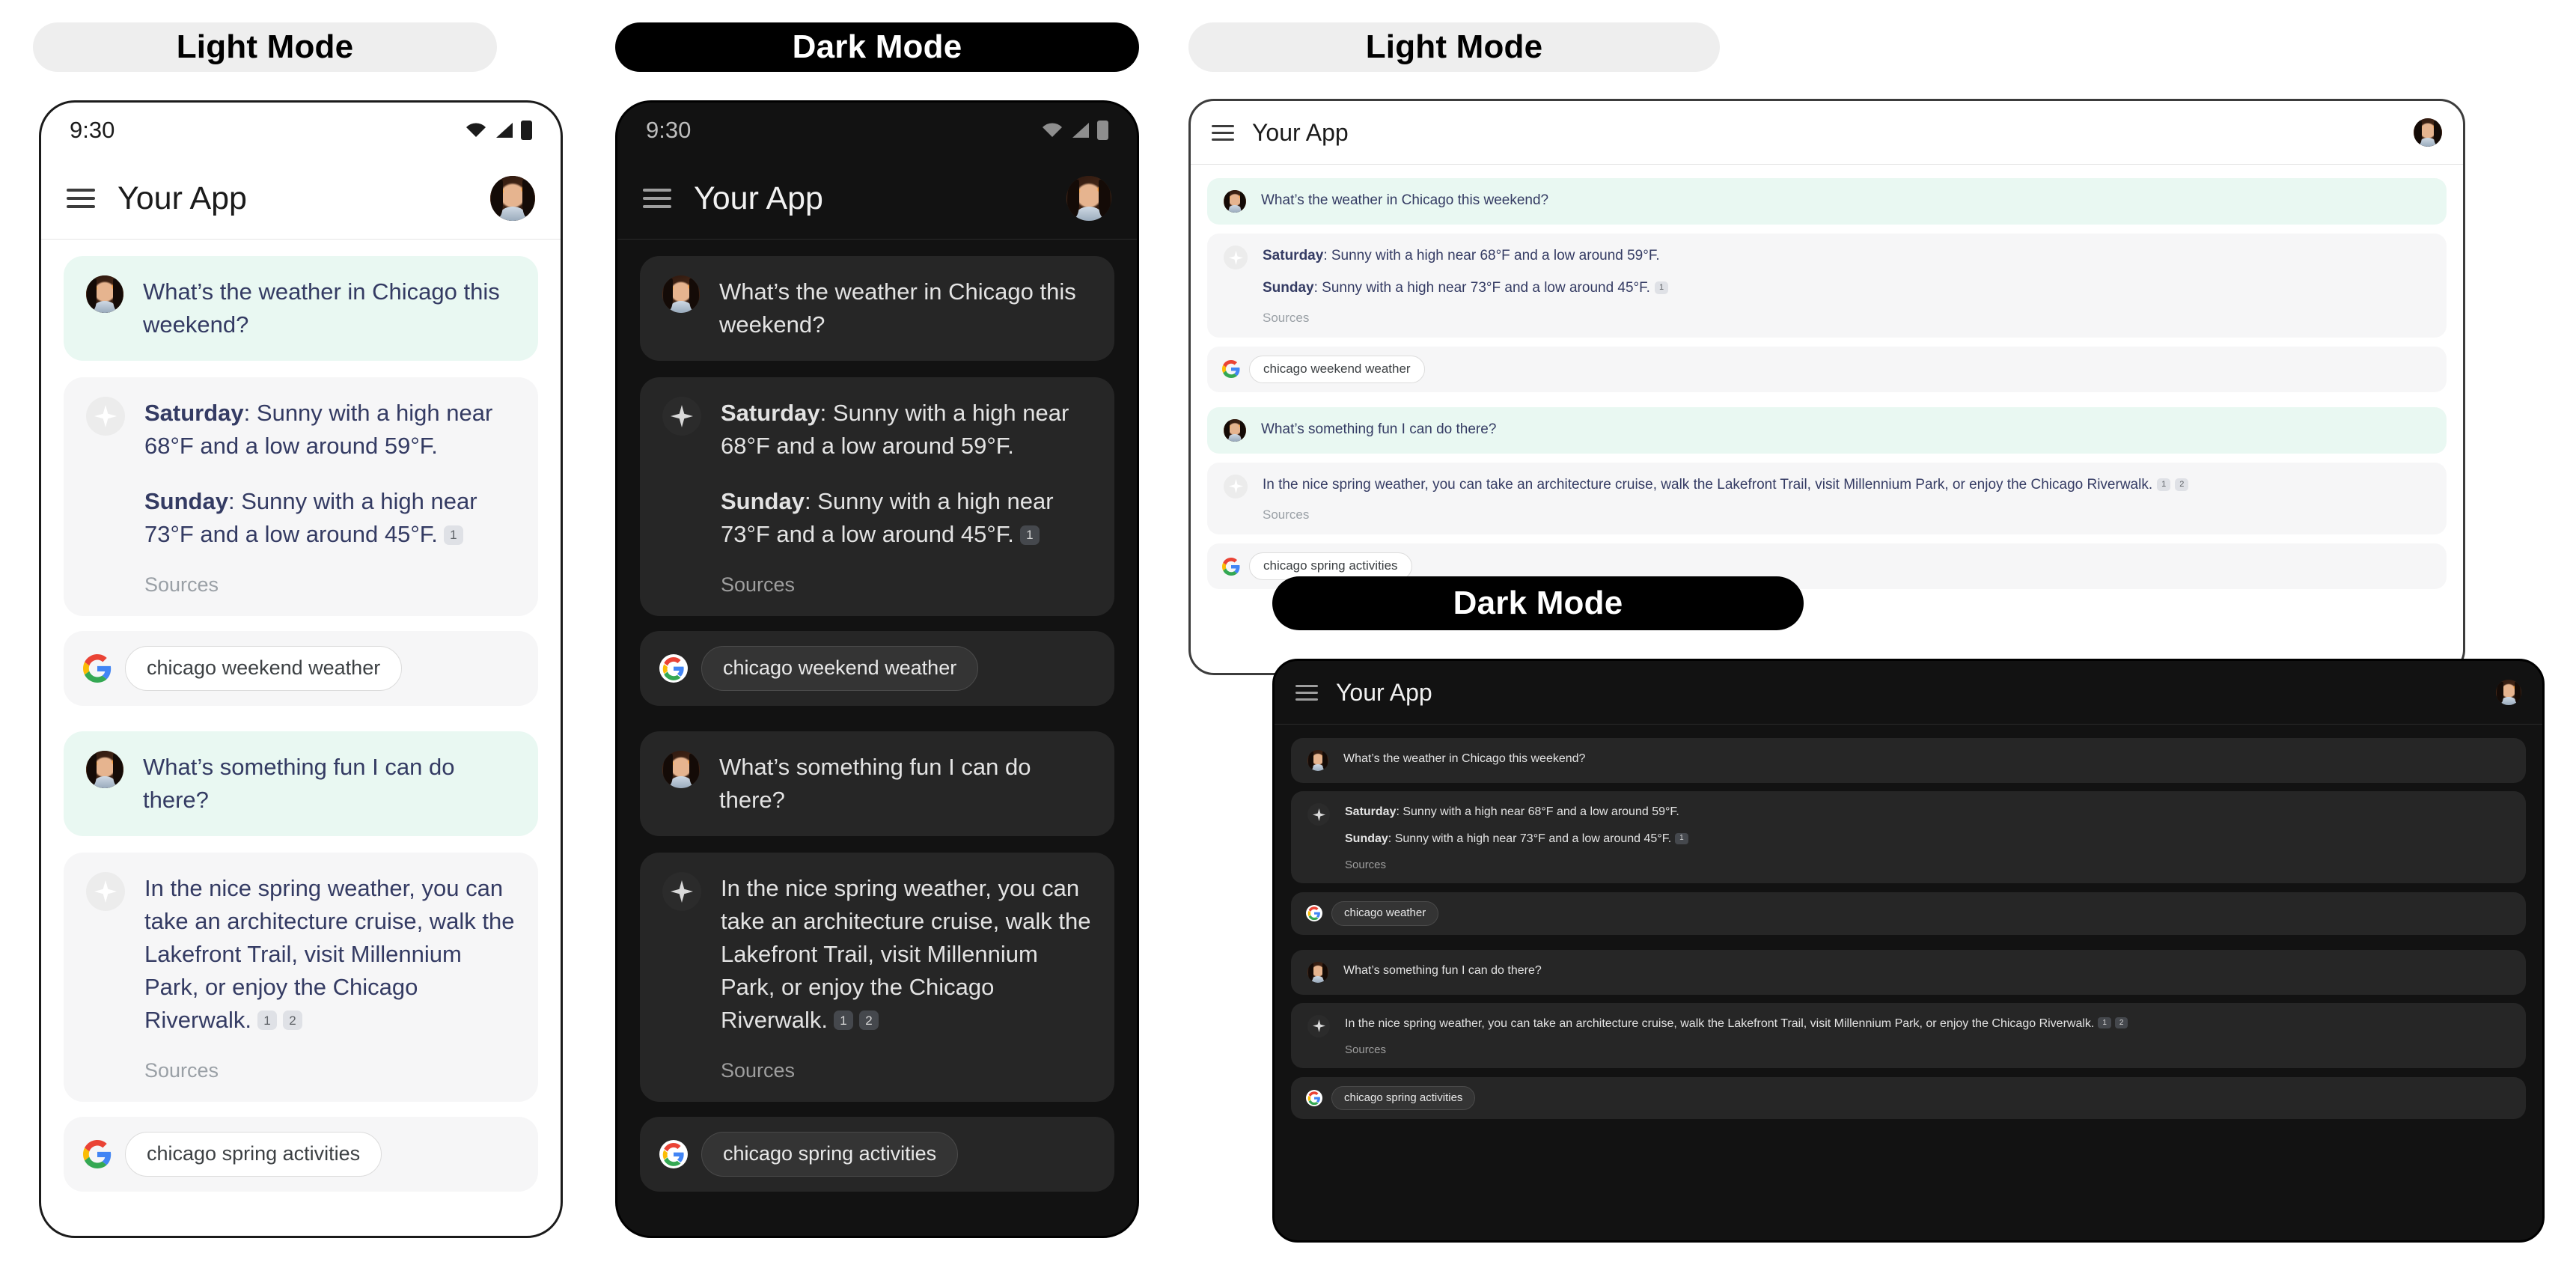 The image size is (2576, 1265). What do you see at coordinates (1827, 132) in the screenshot?
I see `app-bar-tablet-light: Your App` at bounding box center [1827, 132].